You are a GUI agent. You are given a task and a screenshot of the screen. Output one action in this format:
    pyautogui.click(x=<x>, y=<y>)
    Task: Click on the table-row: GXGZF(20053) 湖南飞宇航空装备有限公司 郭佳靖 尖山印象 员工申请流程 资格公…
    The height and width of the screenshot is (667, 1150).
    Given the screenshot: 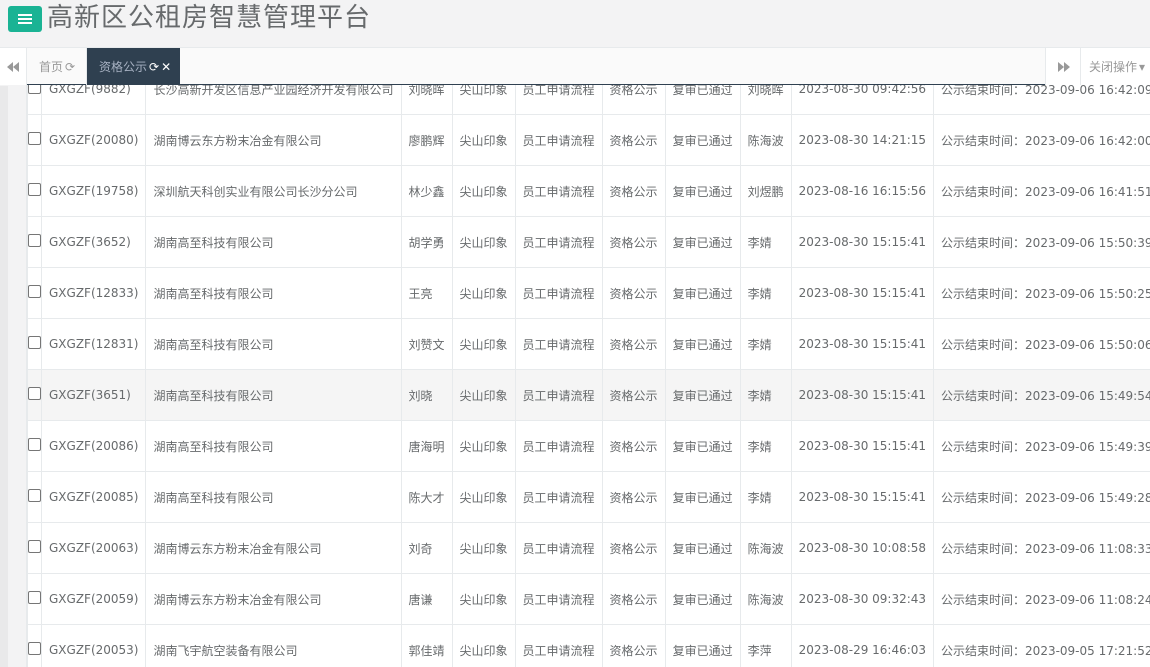 What is the action you would take?
    pyautogui.click(x=588, y=645)
    